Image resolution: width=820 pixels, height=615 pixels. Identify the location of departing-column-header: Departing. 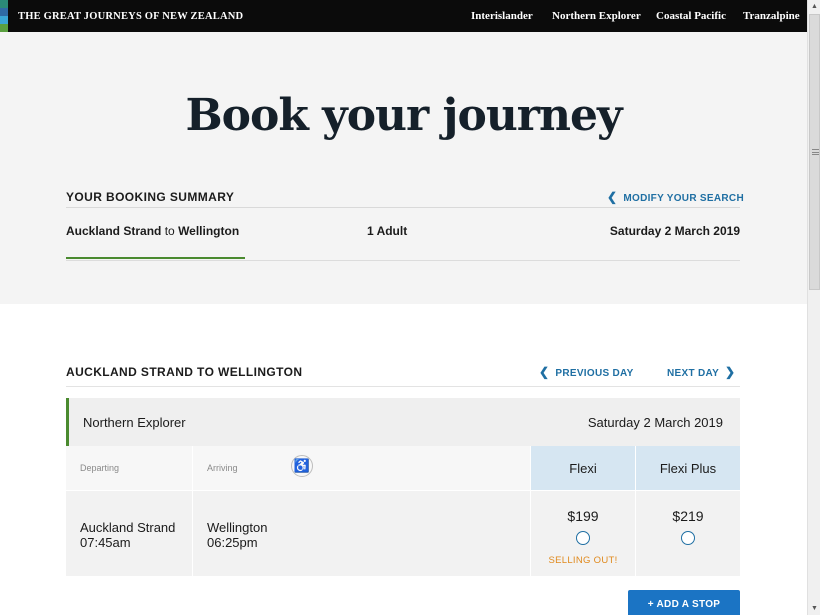
(129, 468).